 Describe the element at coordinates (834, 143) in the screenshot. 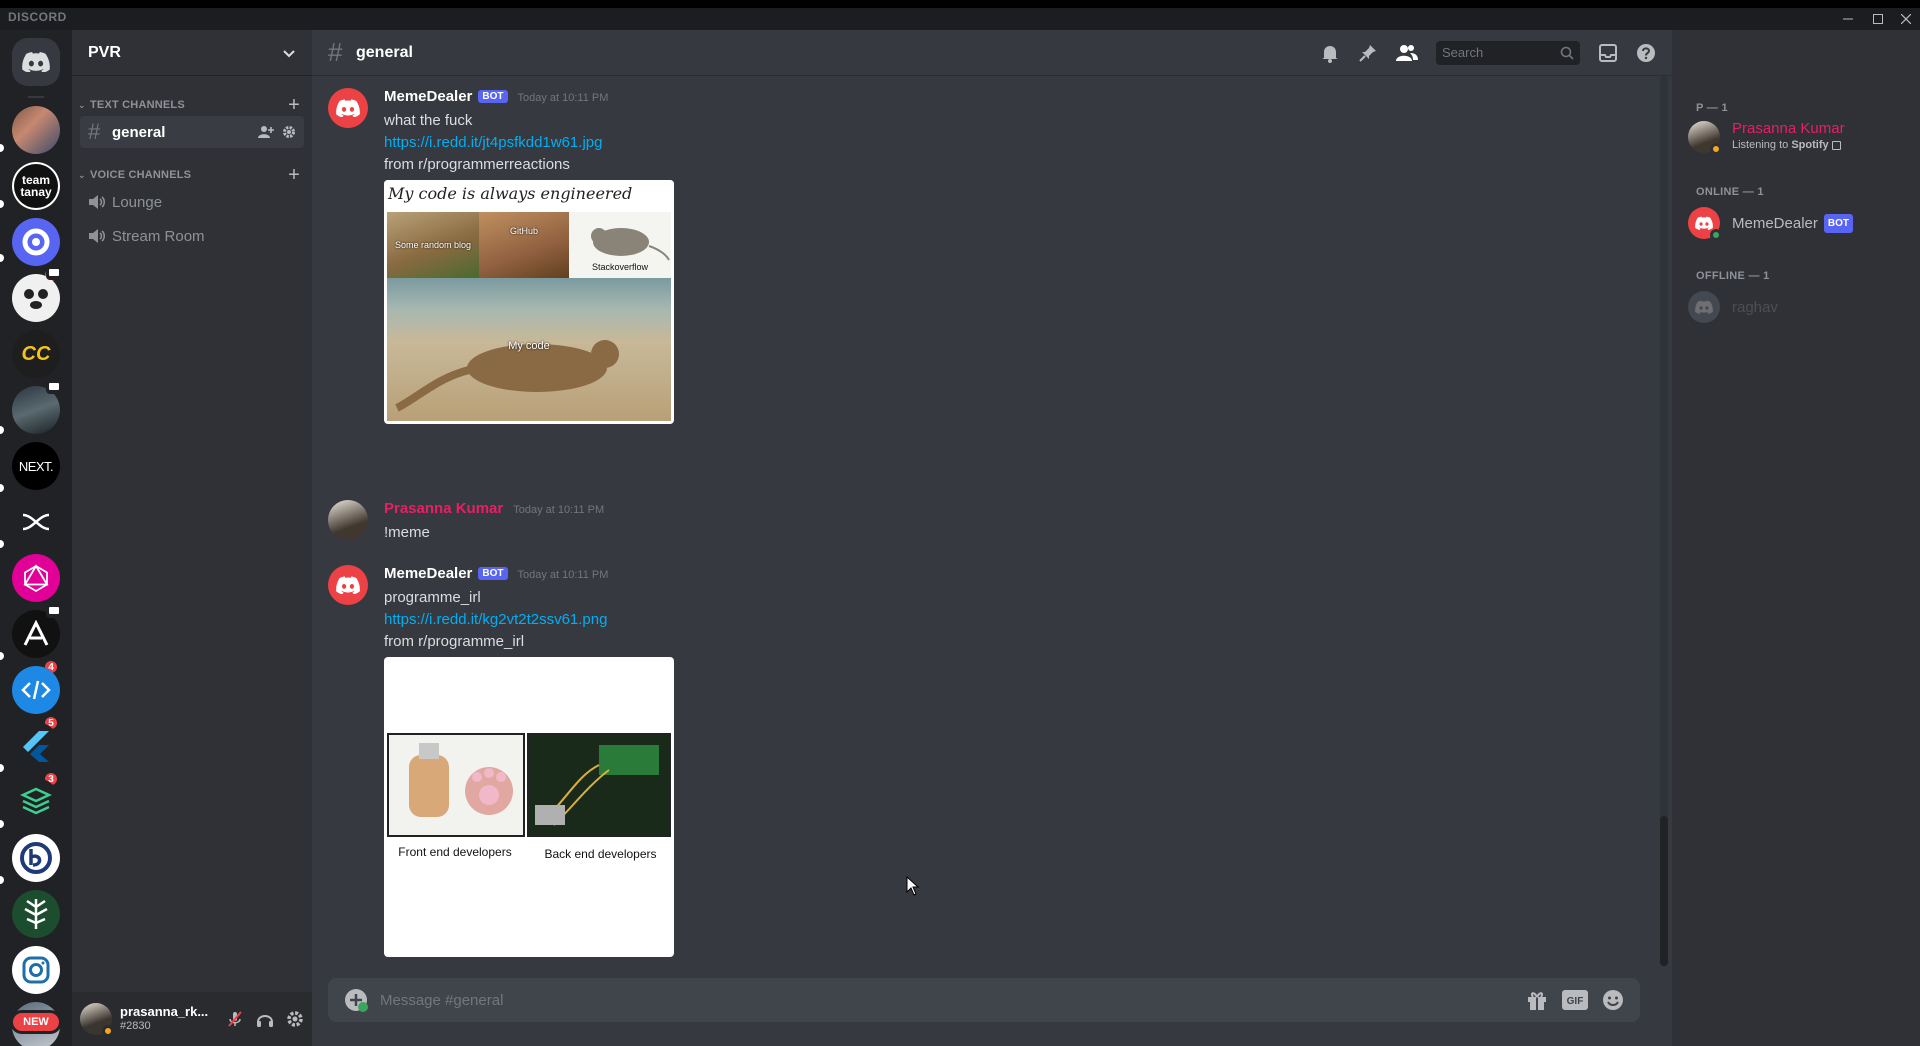

I see `message-link: https://i.redd.it/jt4psfkdd1w61.jpg` at that location.